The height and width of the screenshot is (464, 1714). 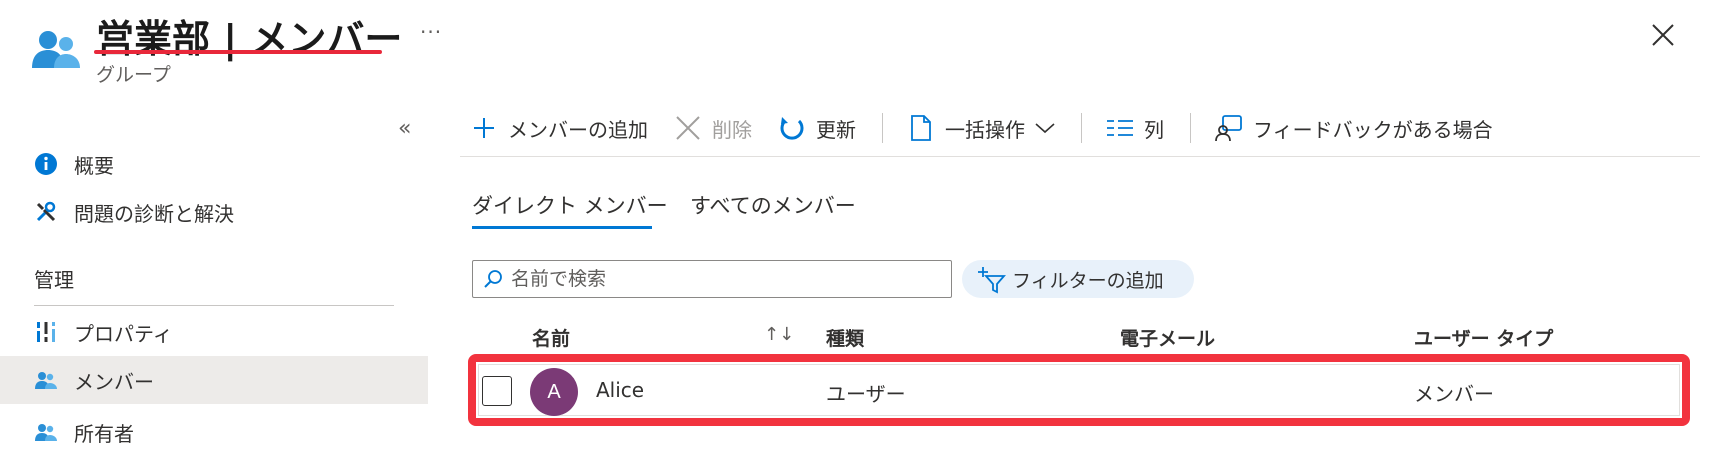 I want to click on columns-button: 列, so click(x=1135, y=128).